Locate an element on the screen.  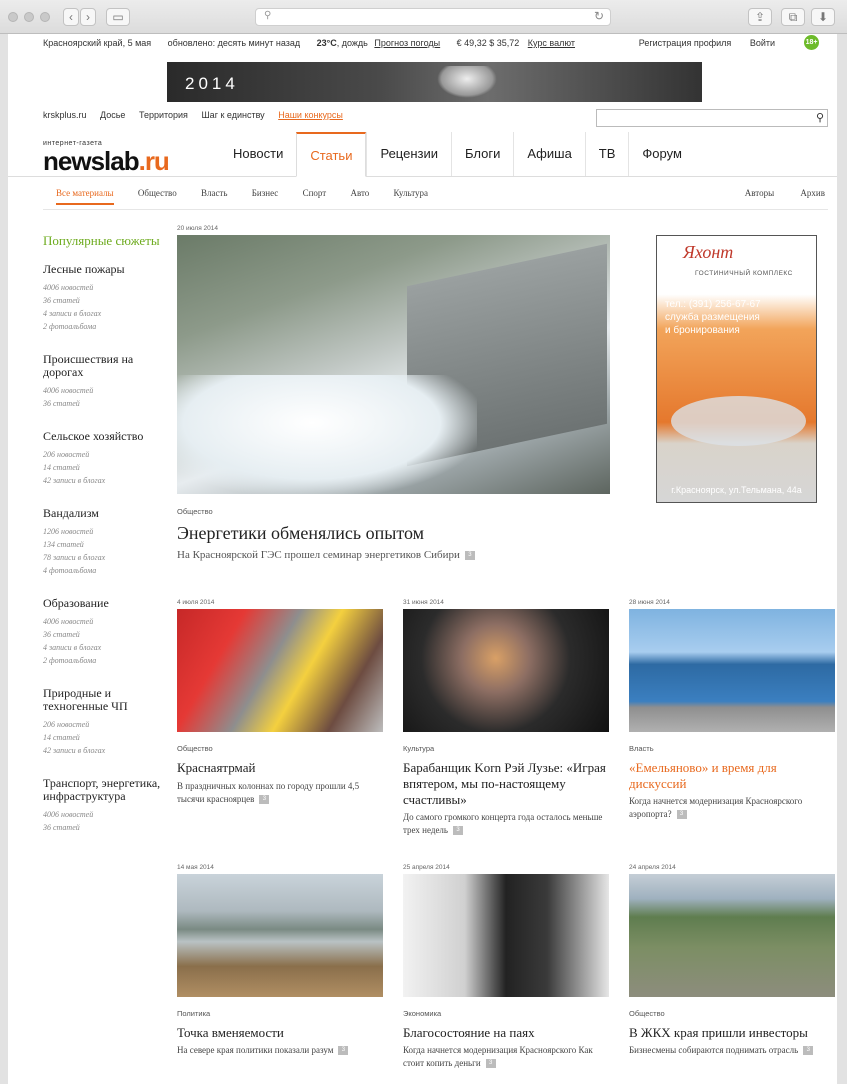
main-article-title: Энергетики обменялись опытом is located at coordinates (300, 533).